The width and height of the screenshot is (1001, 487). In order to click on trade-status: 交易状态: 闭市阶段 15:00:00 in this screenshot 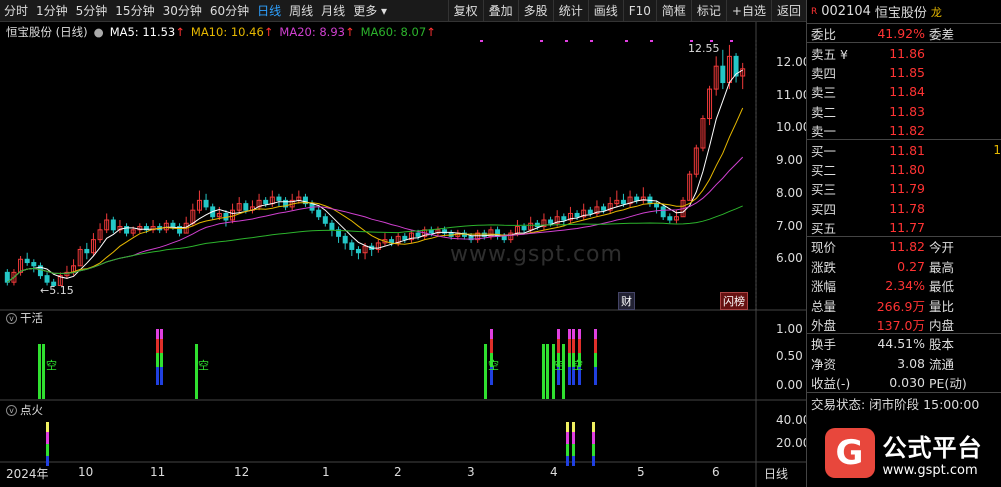, I will do `click(904, 403)`.